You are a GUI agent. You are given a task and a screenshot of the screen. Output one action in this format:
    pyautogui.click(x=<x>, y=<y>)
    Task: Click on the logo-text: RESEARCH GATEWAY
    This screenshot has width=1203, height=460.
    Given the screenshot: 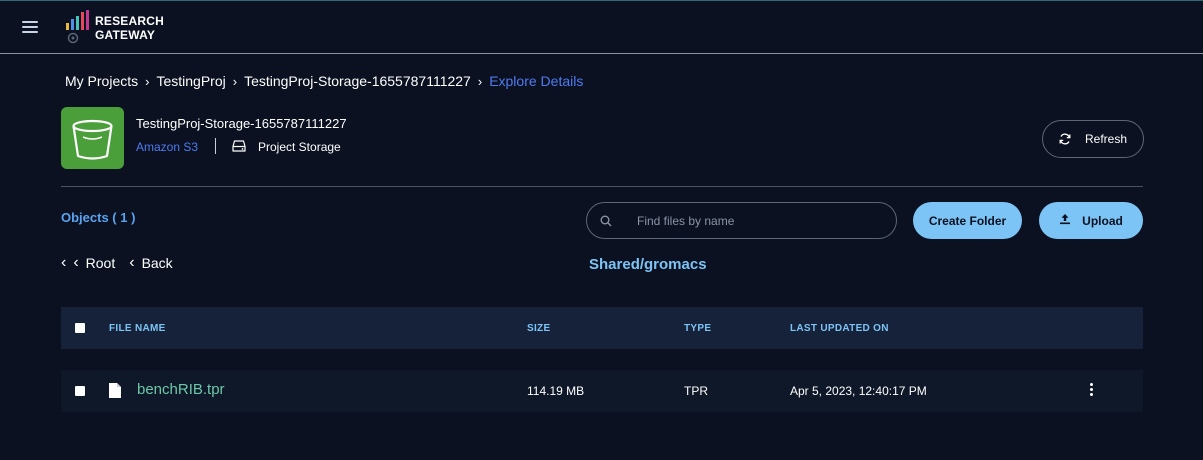 What is the action you would take?
    pyautogui.click(x=129, y=28)
    